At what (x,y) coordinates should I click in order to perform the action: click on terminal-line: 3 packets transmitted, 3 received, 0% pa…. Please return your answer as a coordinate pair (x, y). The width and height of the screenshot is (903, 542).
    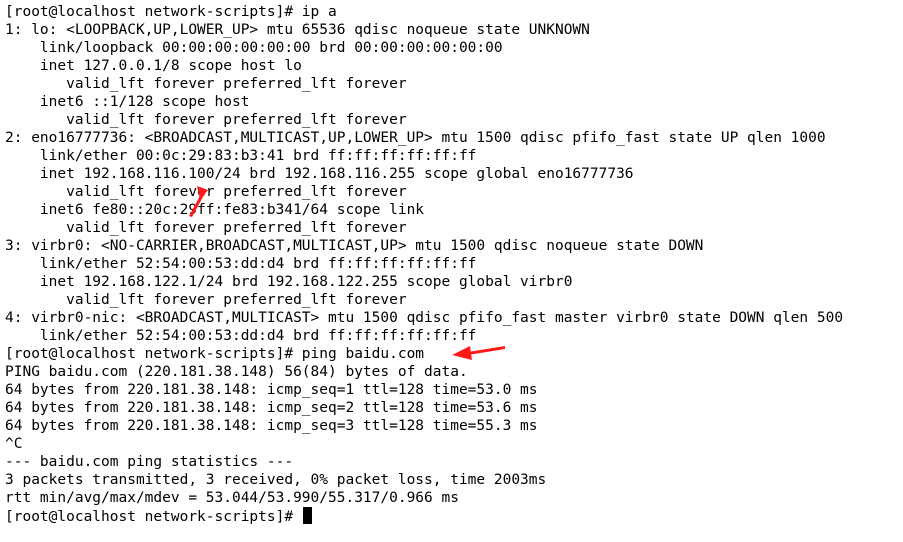
    Looking at the image, I should click on (276, 480).